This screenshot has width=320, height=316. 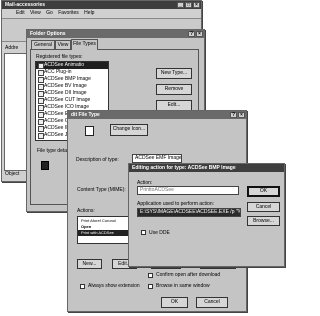 What do you see at coordinates (72, 93) in the screenshot?
I see `file-type-item: ACDSee DII Image` at bounding box center [72, 93].